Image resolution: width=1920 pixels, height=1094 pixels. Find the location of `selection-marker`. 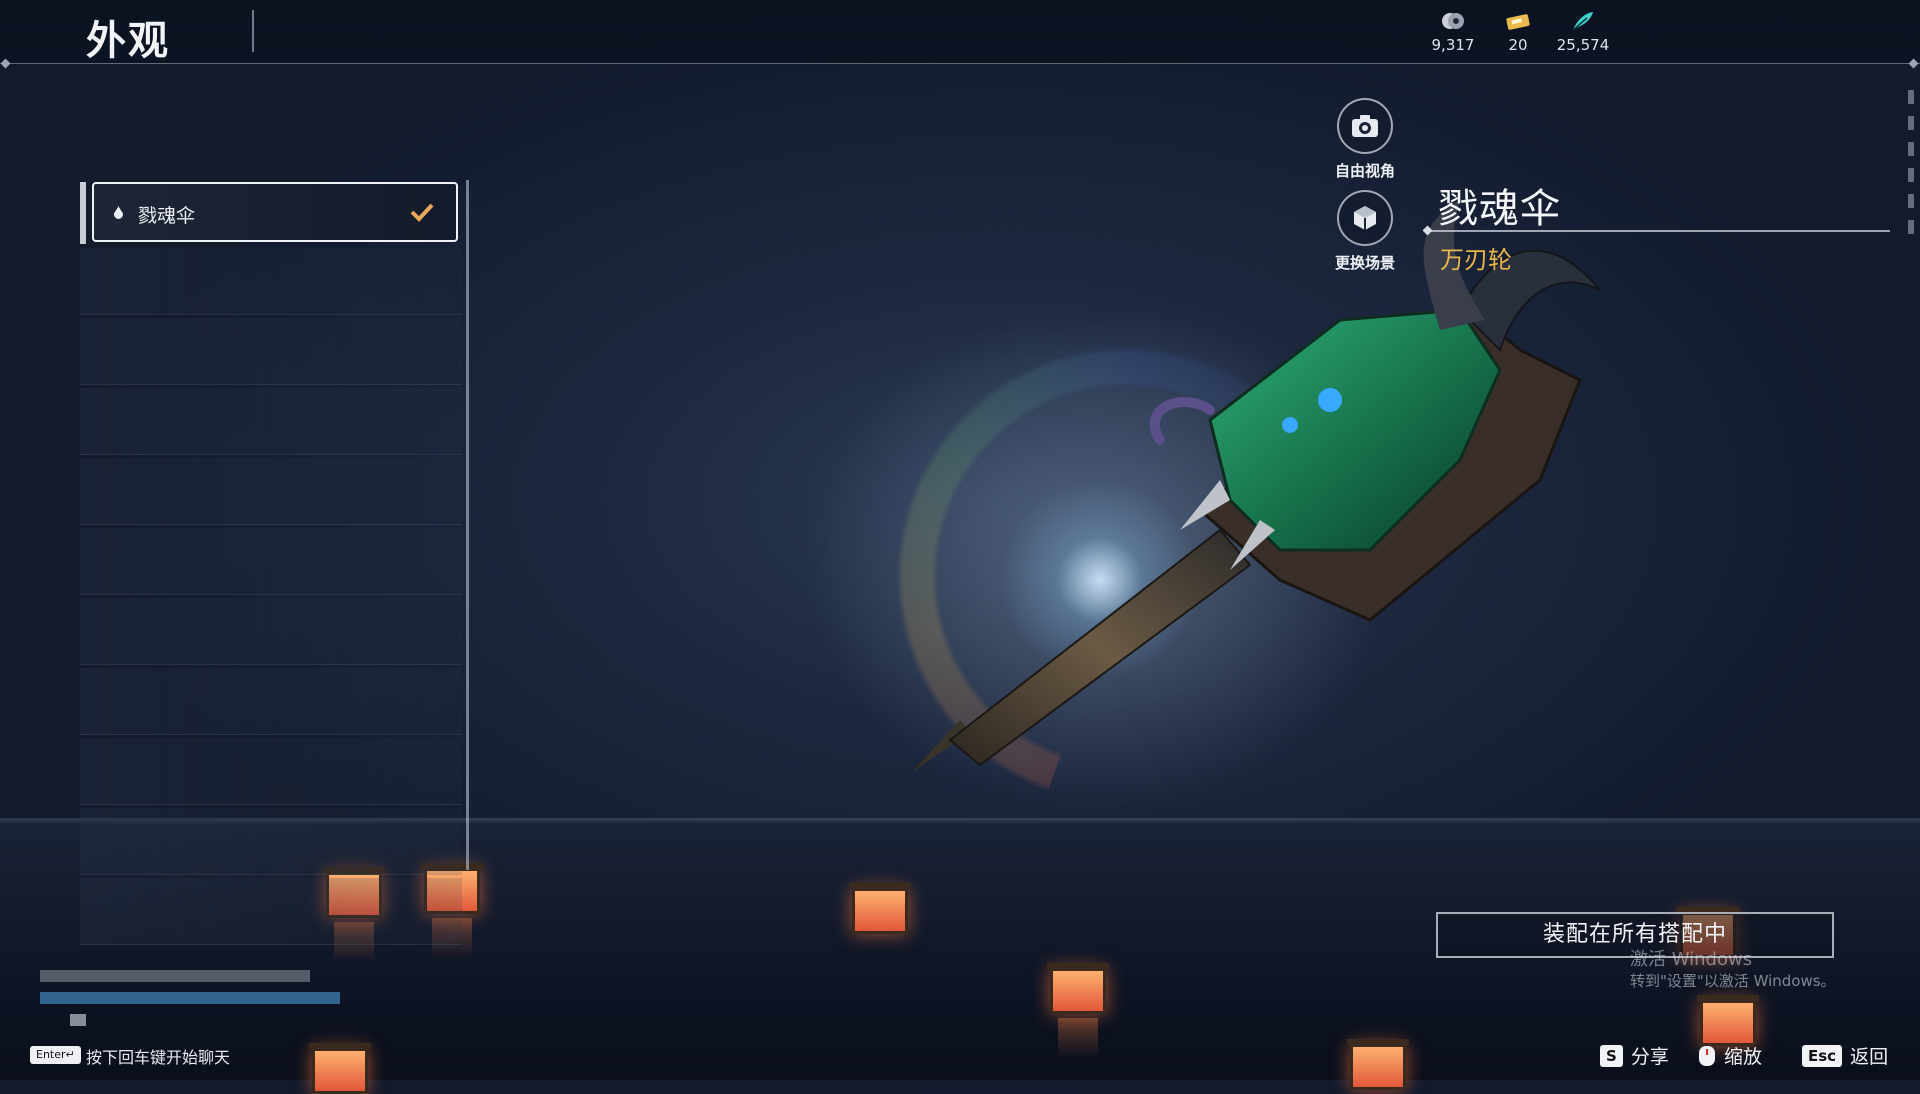

selection-marker is located at coordinates (83, 213).